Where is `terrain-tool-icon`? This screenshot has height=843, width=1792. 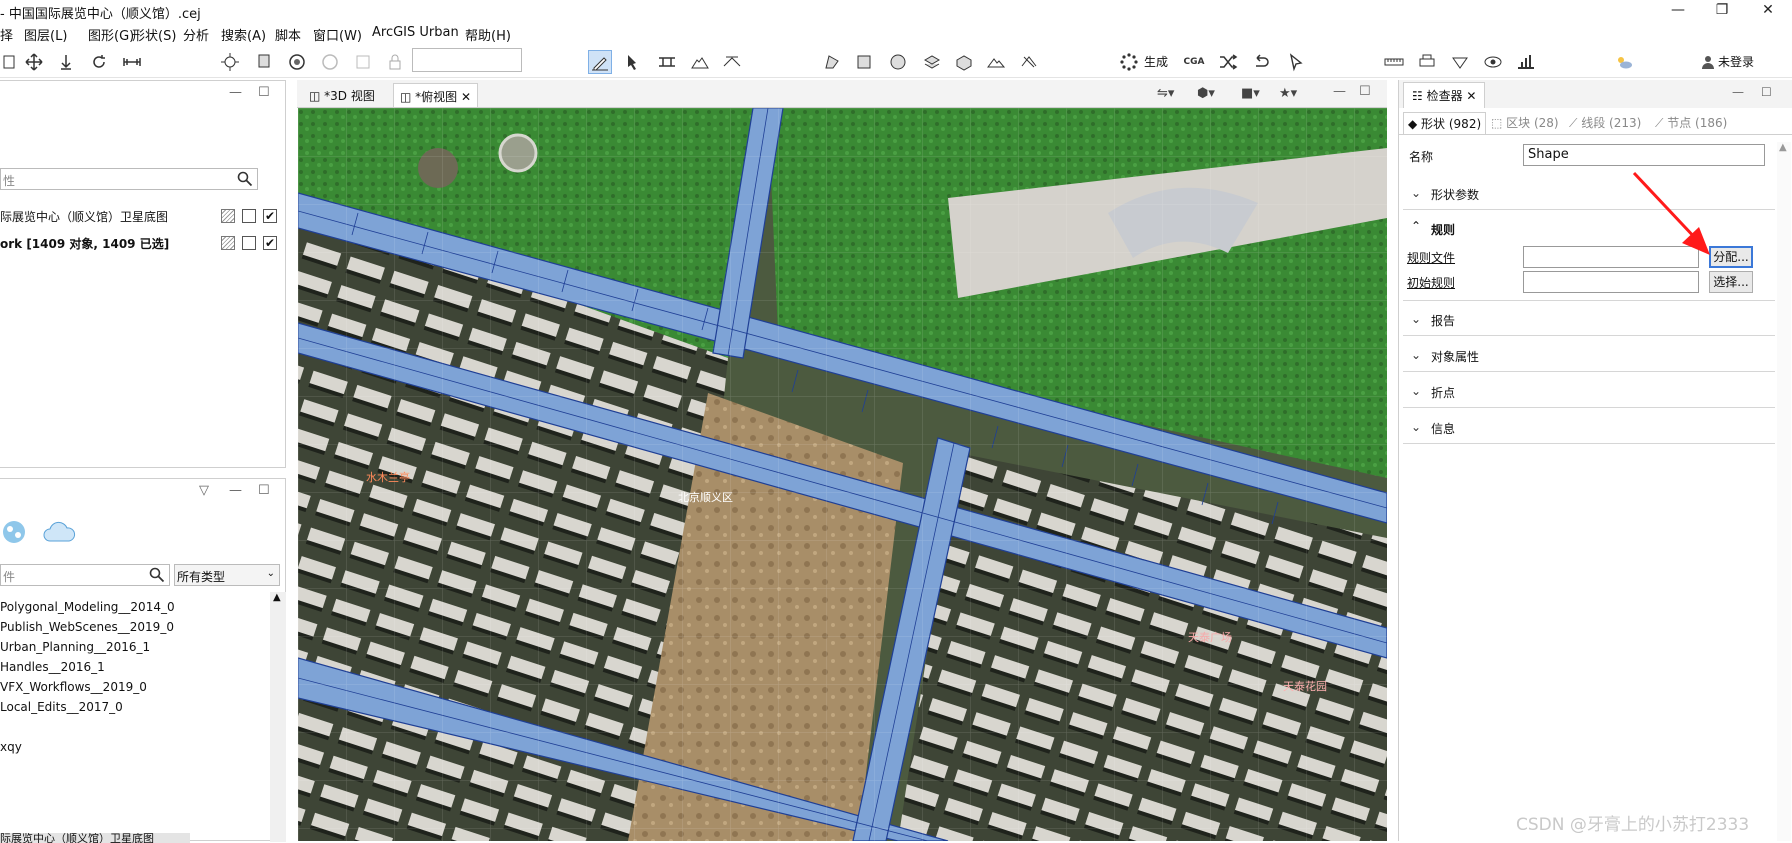 terrain-tool-icon is located at coordinates (700, 62).